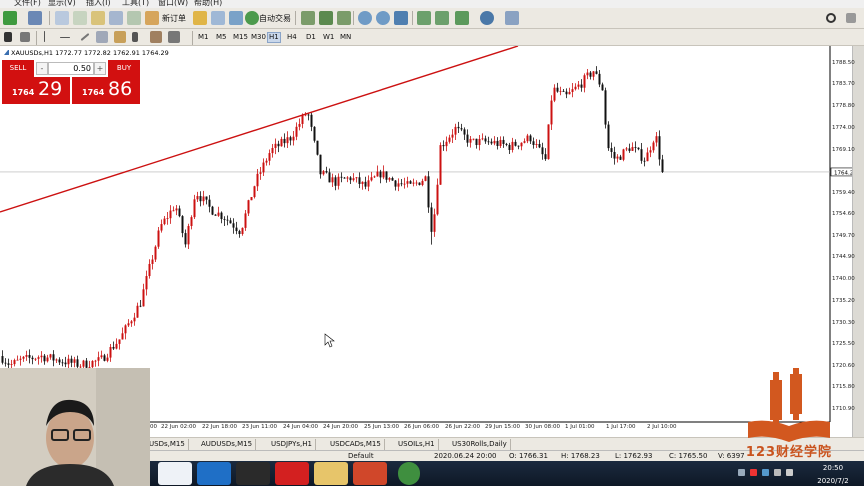  I want to click on tab-us30rolls-daily: US30Rolls,Daily, so click(480, 444).